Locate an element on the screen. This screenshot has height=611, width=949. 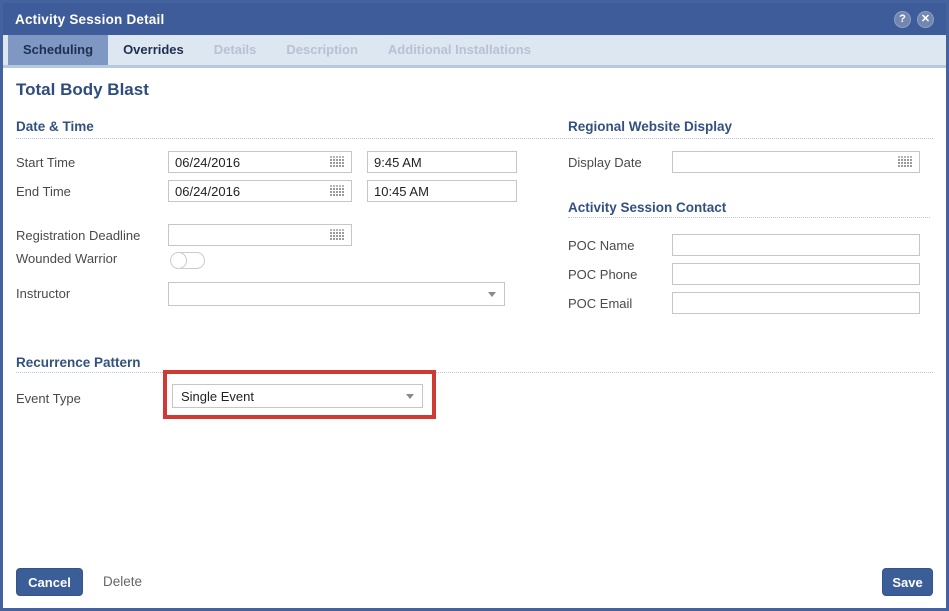
help-icon: ? is located at coordinates (902, 19).